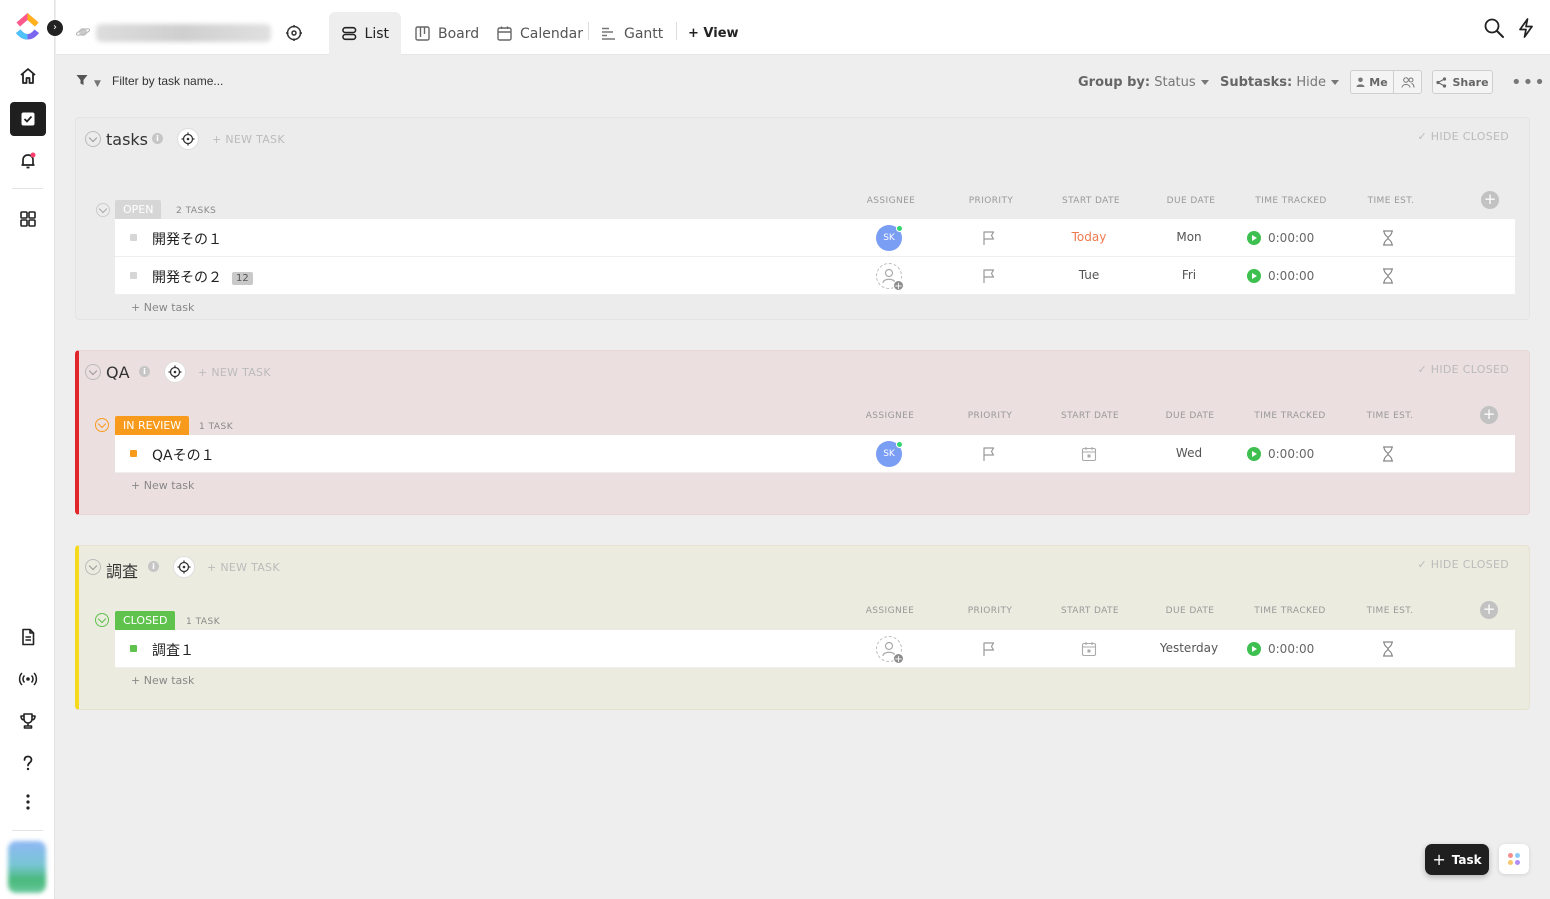 The height and width of the screenshot is (899, 1550). Describe the element at coordinates (1189, 453) in the screenshot. I see `due-date: Wed` at that location.